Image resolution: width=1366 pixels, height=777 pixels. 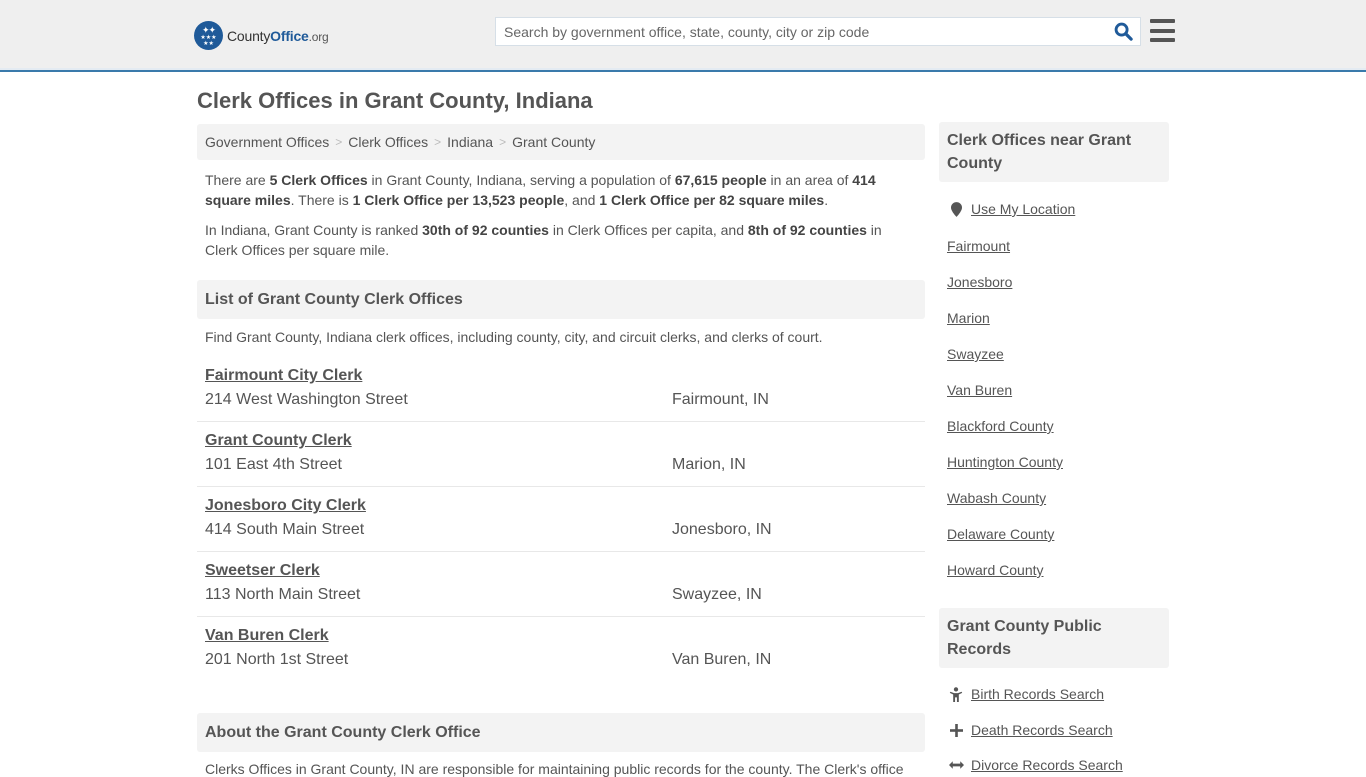 I want to click on breadcrumb-indiana: Indiana, so click(x=470, y=142).